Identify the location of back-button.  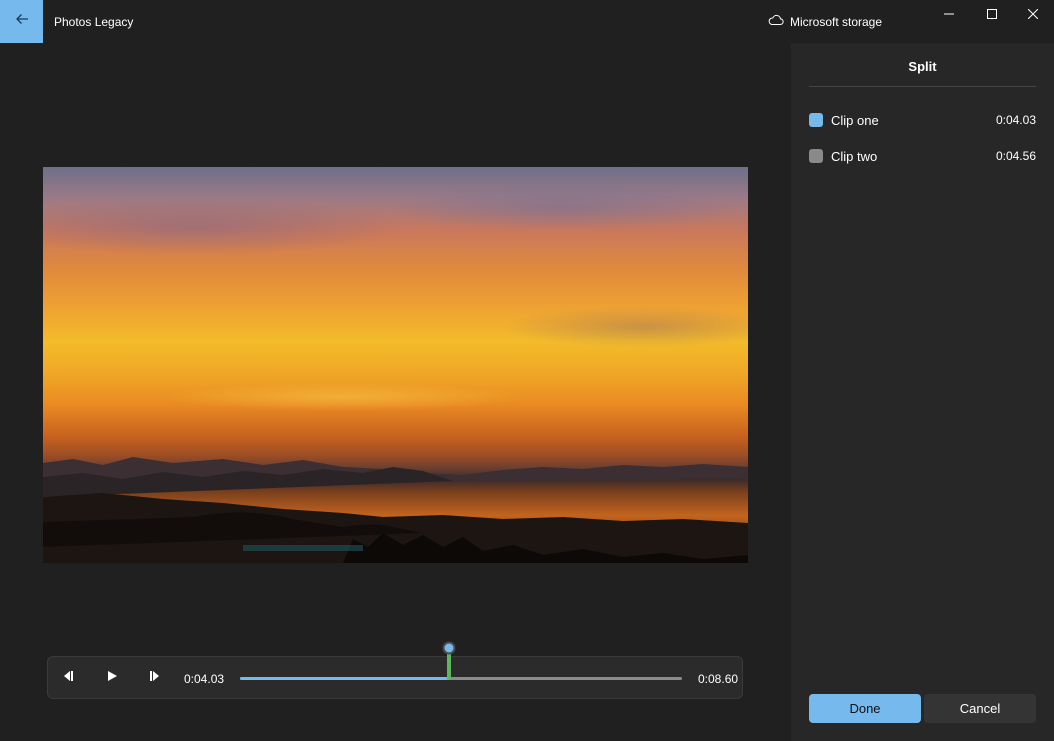
(21, 21).